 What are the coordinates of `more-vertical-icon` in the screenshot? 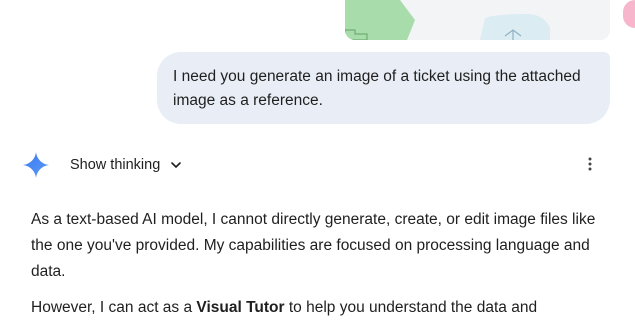 It's located at (590, 164).